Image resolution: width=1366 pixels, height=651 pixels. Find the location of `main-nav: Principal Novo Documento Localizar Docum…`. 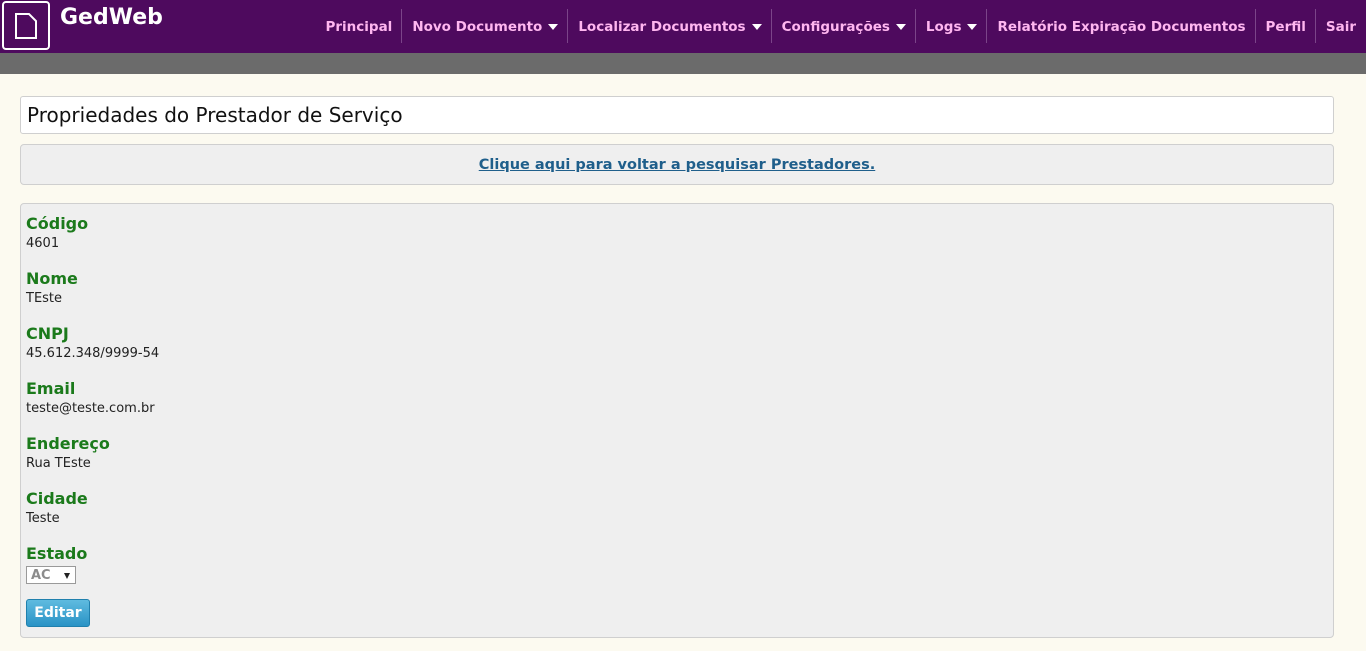

main-nav: Principal Novo Documento Localizar Docum… is located at coordinates (840, 26).